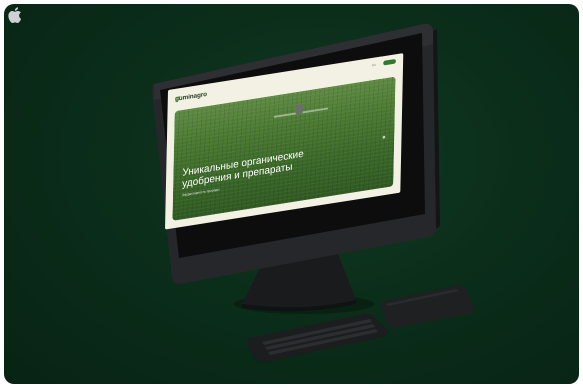 Image resolution: width=583 pixels, height=388 pixels. Describe the element at coordinates (299, 109) in the screenshot. I see `tractor` at that location.